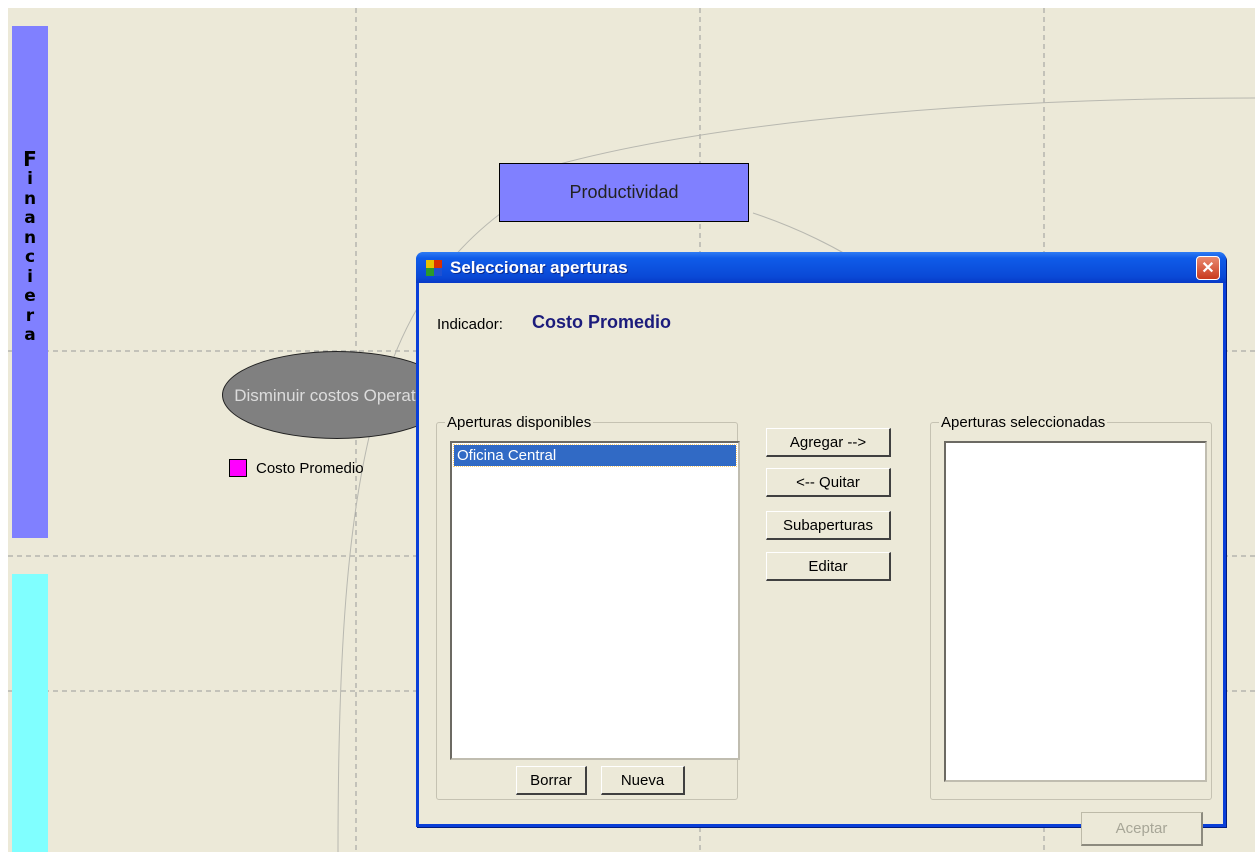 The image size is (1255, 852). I want to click on objective-label: Productividad, so click(624, 192).